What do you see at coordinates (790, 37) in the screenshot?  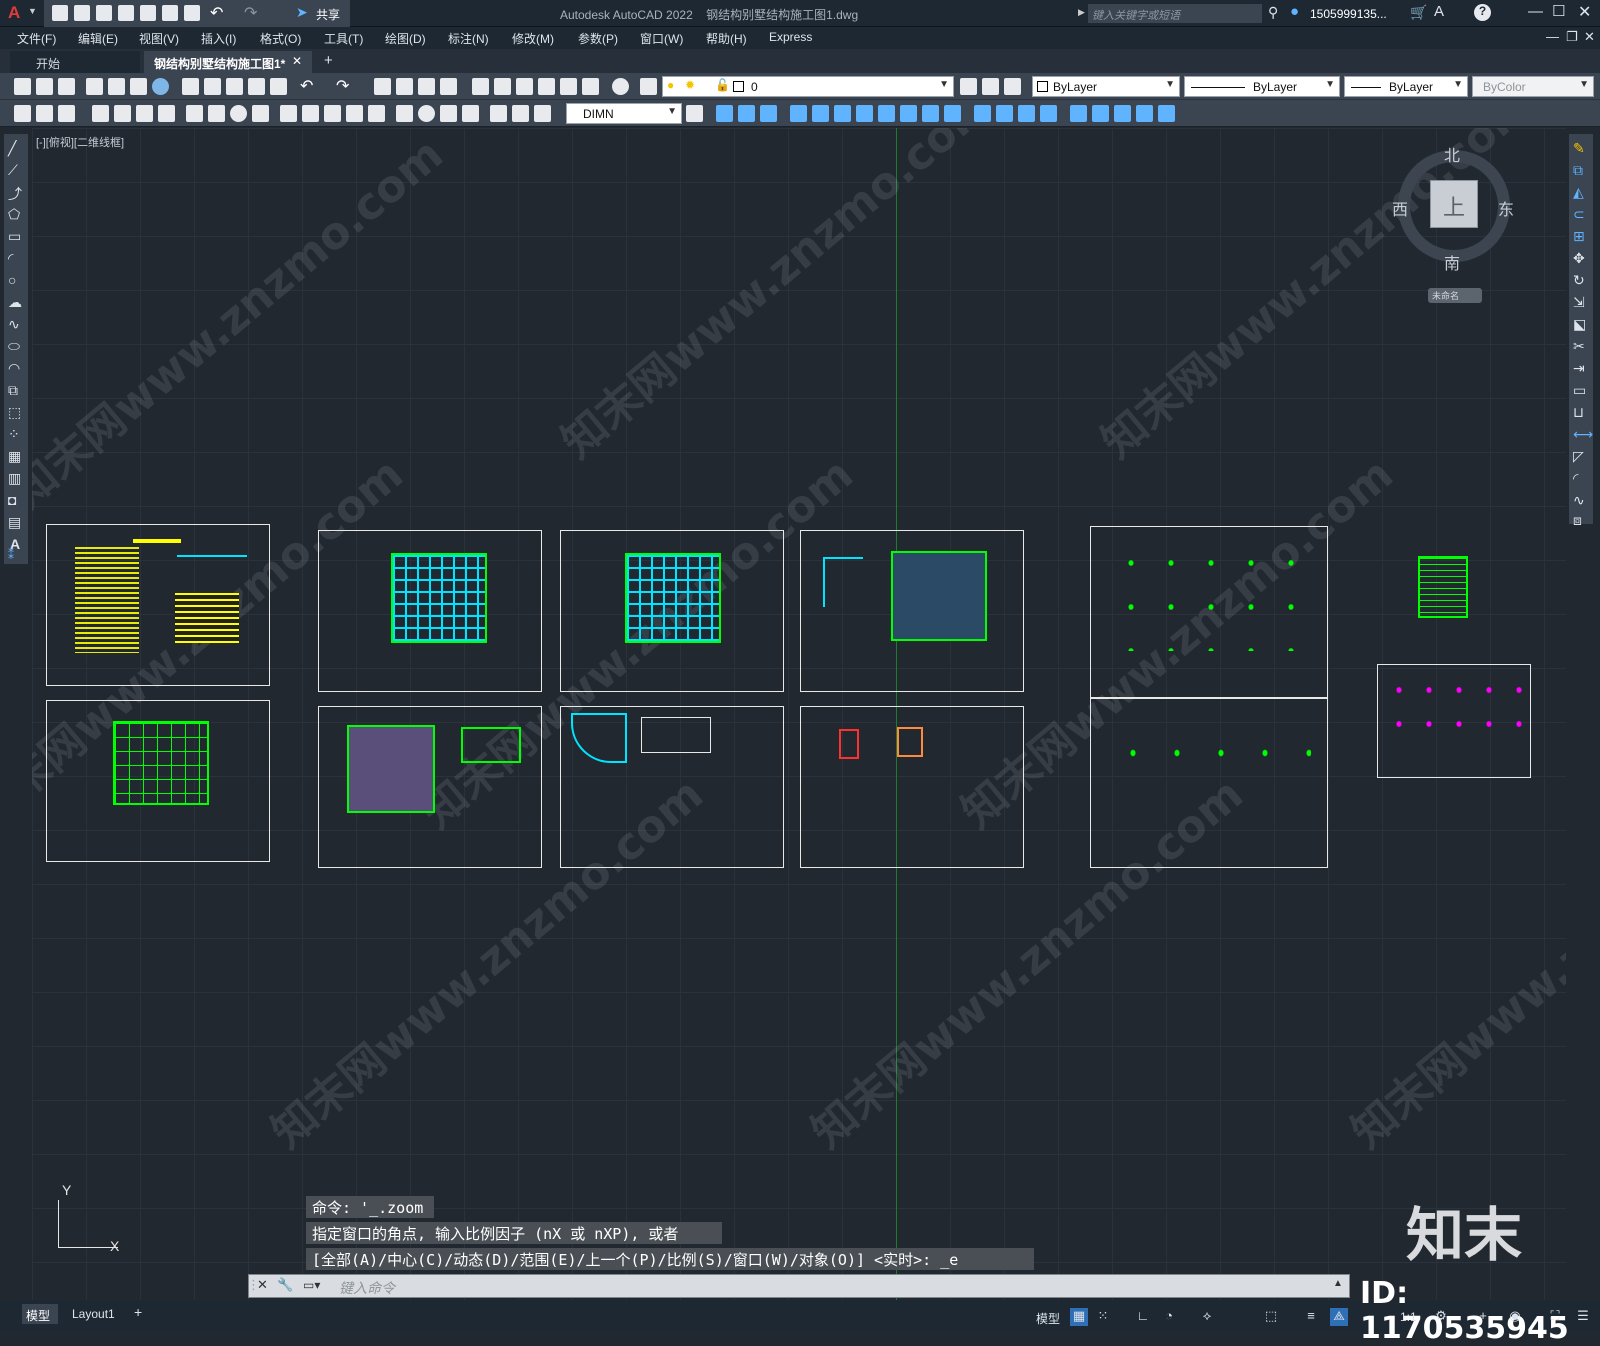 I see `menu-item-express: Express` at bounding box center [790, 37].